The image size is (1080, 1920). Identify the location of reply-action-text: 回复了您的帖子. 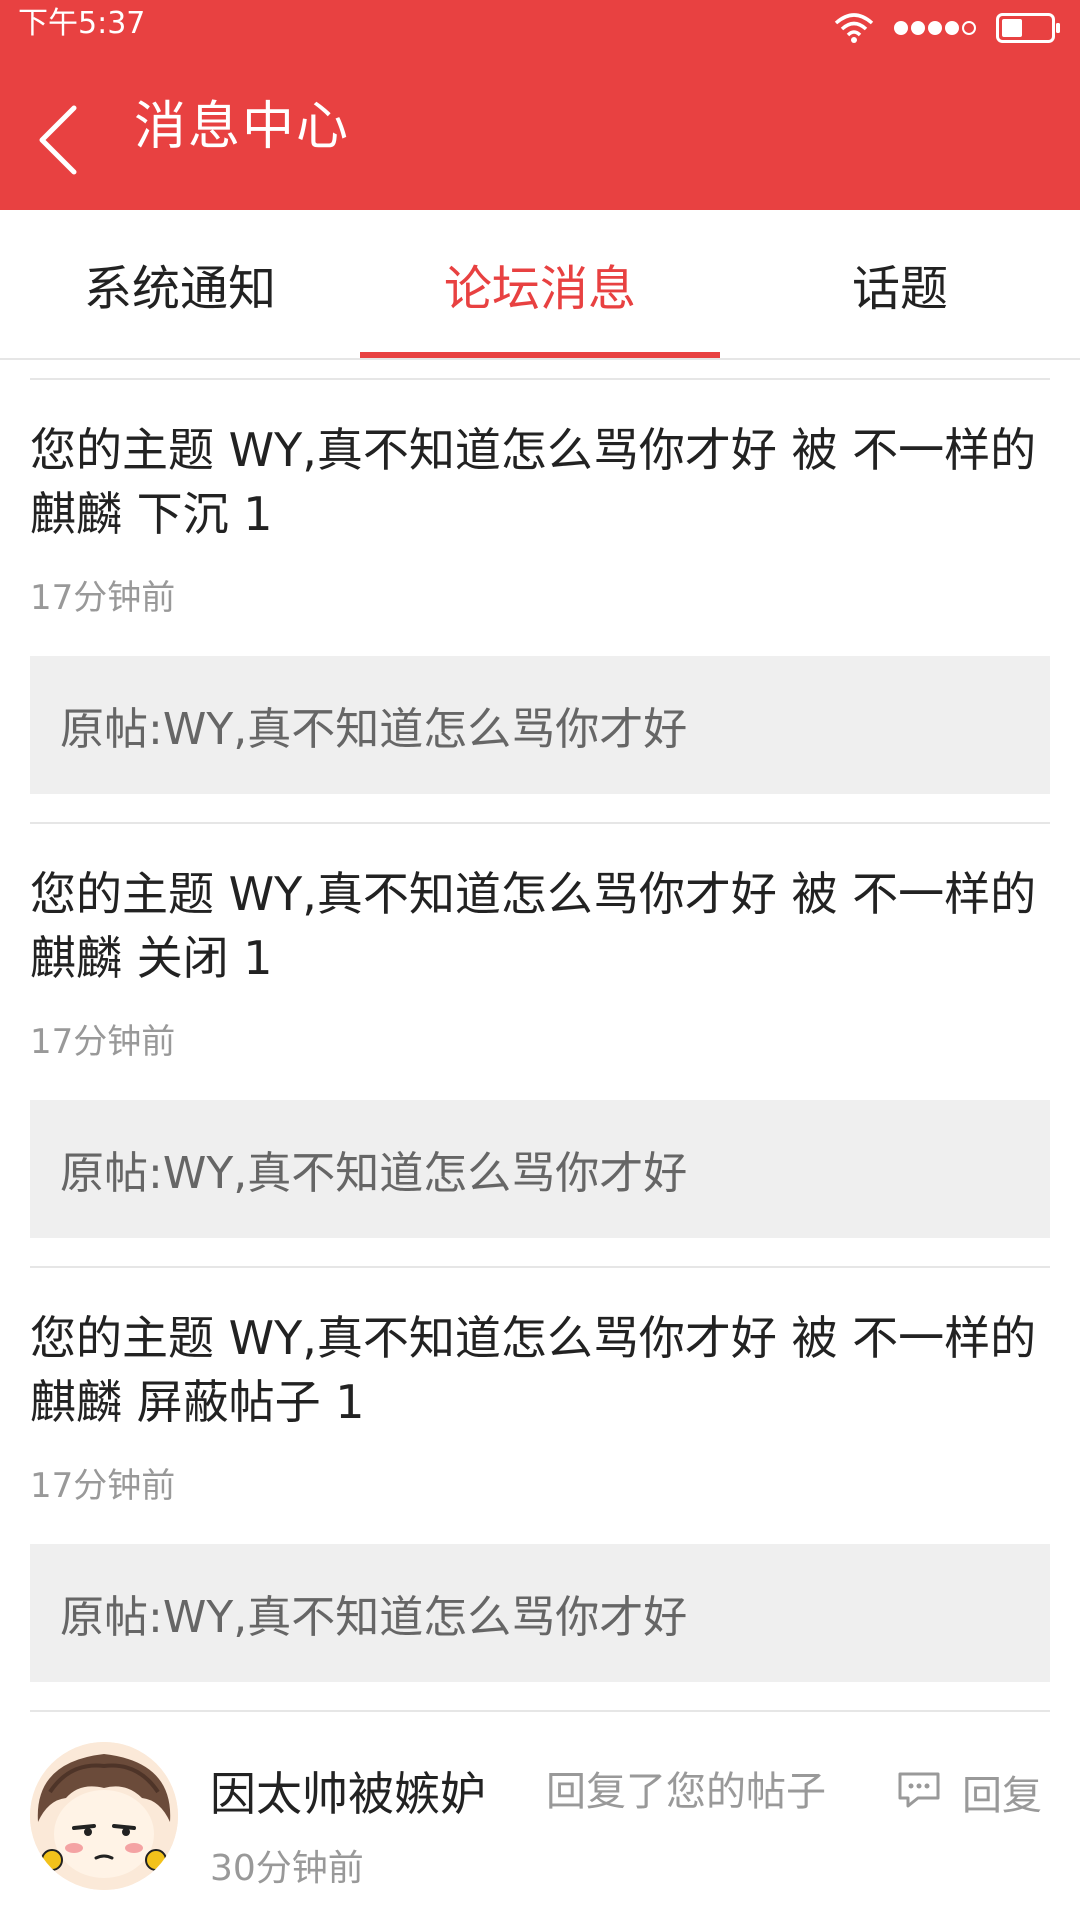
(686, 1792).